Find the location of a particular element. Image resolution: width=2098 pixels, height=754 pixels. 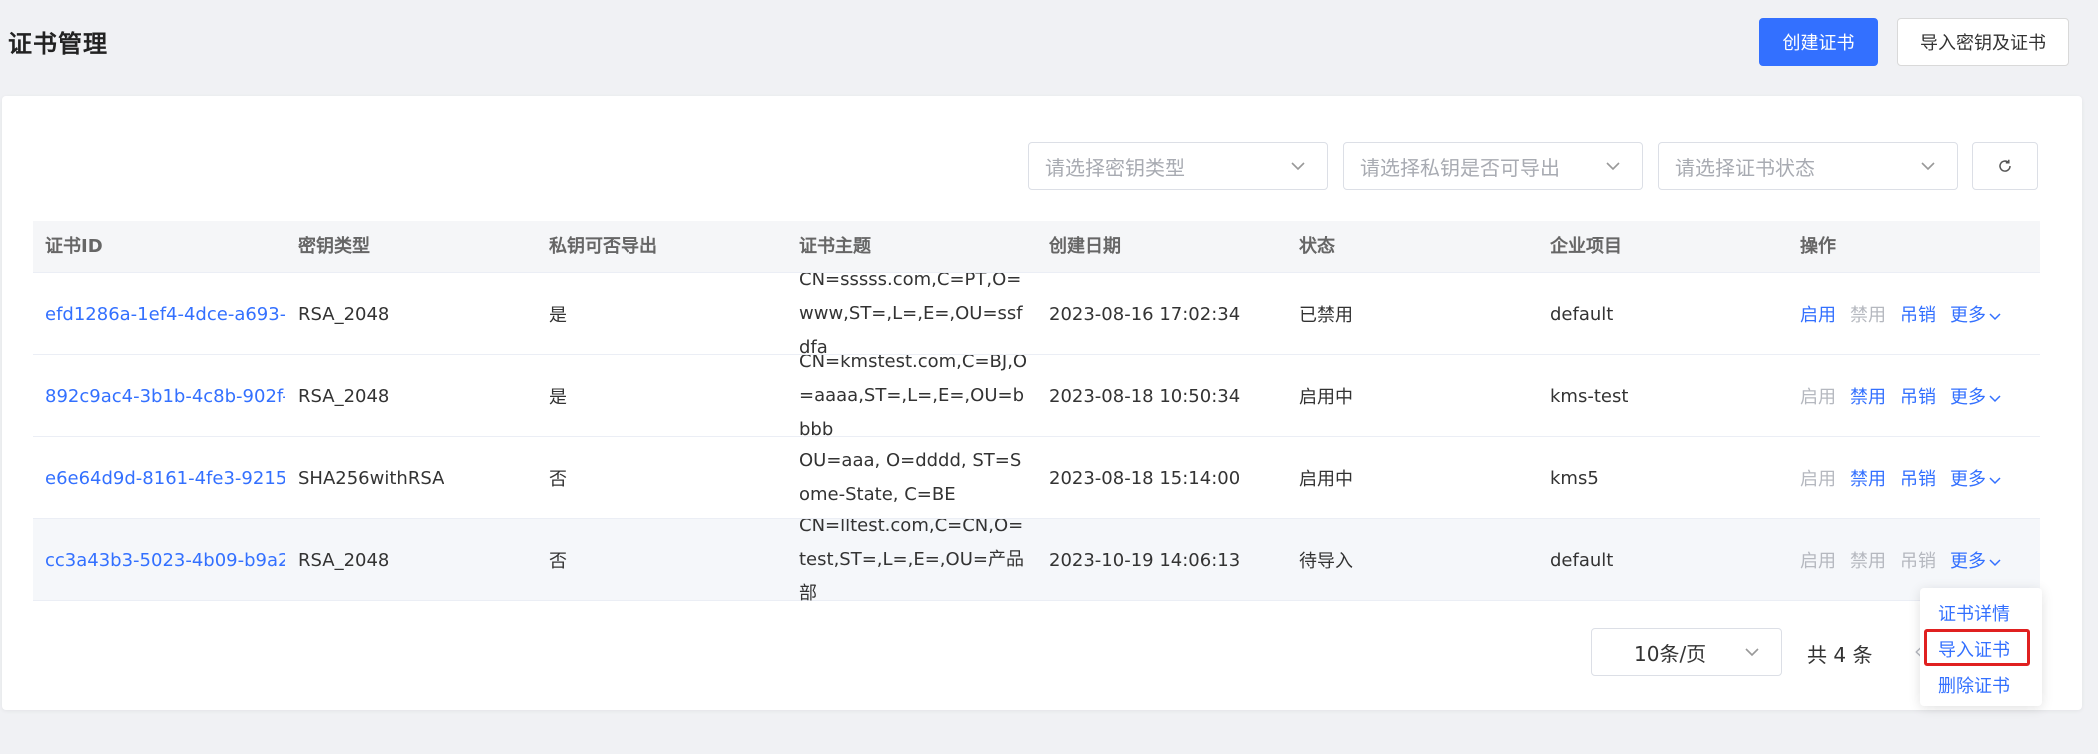

exportable-select-placeholder: 请选择私钥是否可导出 is located at coordinates (1460, 167).